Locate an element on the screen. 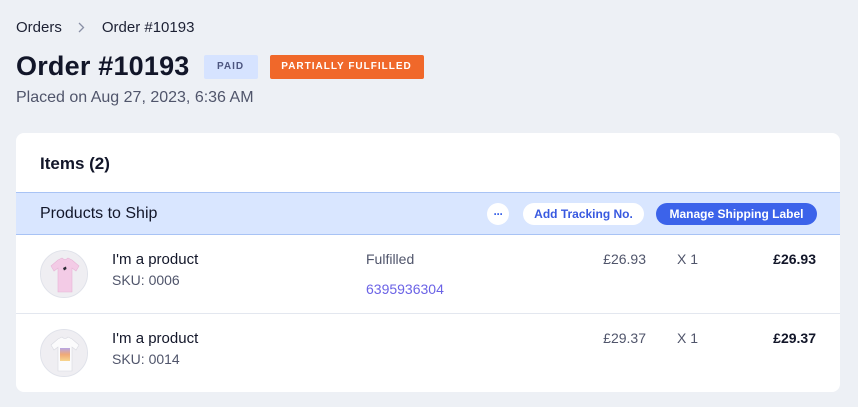 Image resolution: width=858 pixels, height=407 pixels. unit-price: £26.93 is located at coordinates (624, 259).